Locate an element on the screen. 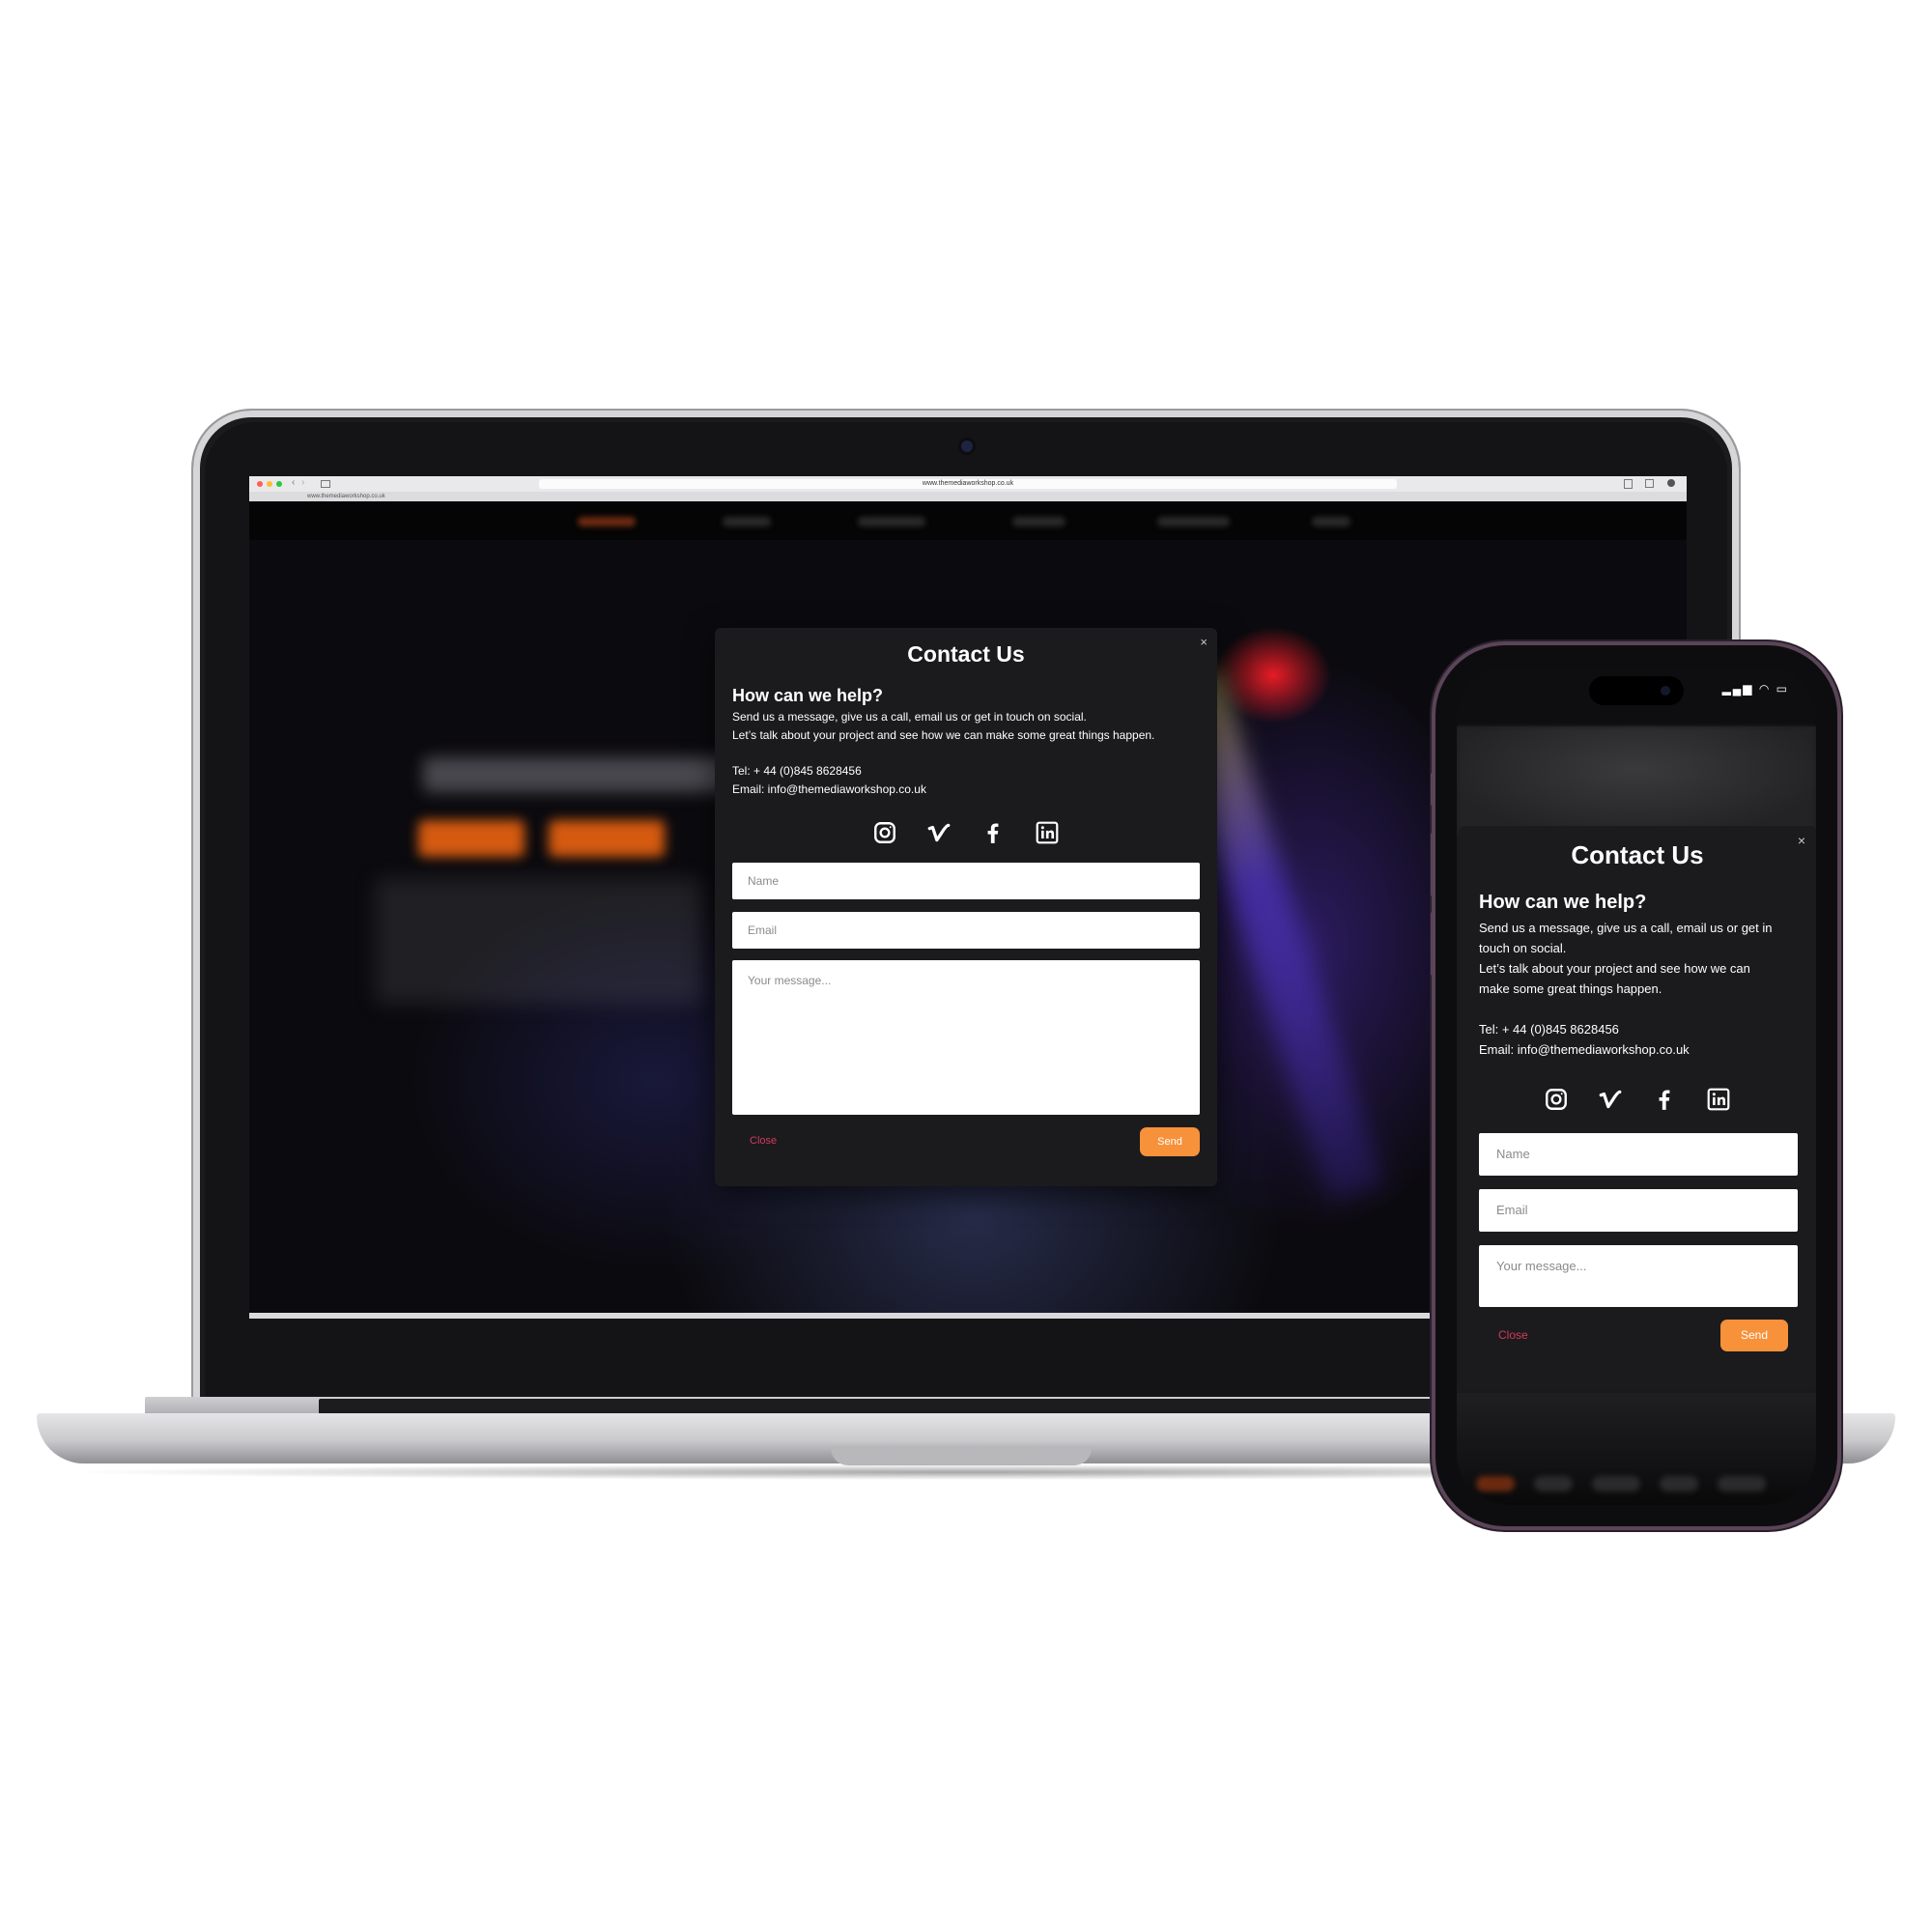 The width and height of the screenshot is (1932, 1932). hero-title-blurred is located at coordinates (577, 774).